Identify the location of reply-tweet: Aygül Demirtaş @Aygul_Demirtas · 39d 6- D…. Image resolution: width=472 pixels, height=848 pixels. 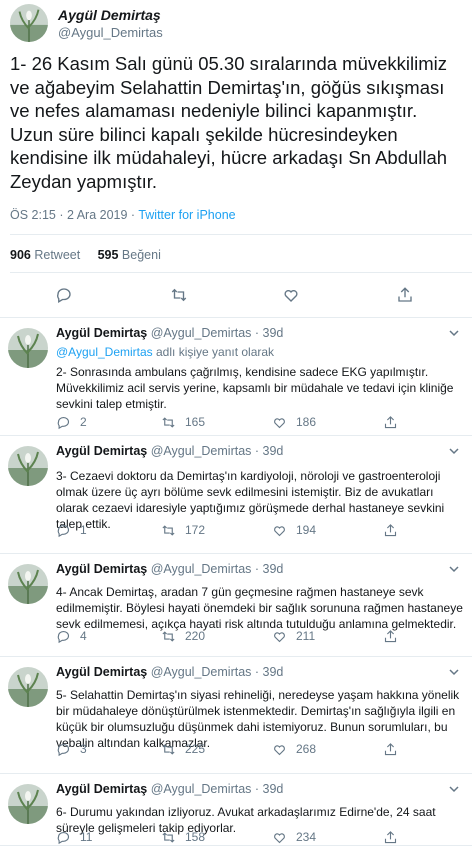
(236, 810).